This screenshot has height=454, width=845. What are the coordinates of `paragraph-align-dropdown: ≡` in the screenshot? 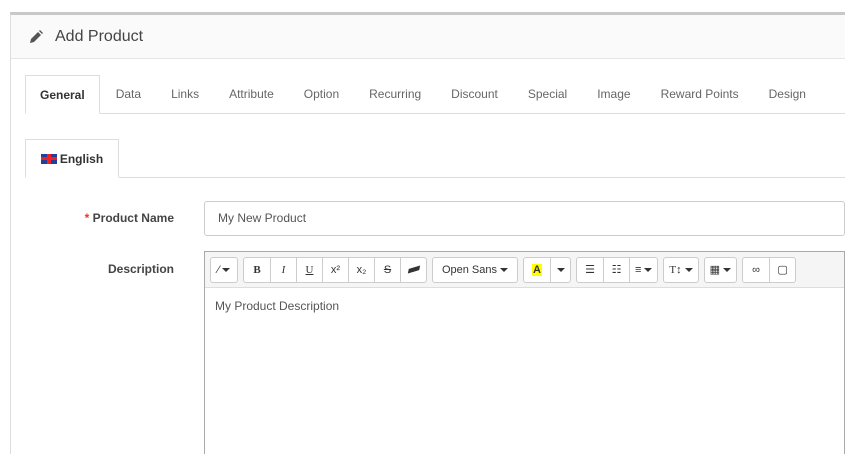 It's located at (643, 269).